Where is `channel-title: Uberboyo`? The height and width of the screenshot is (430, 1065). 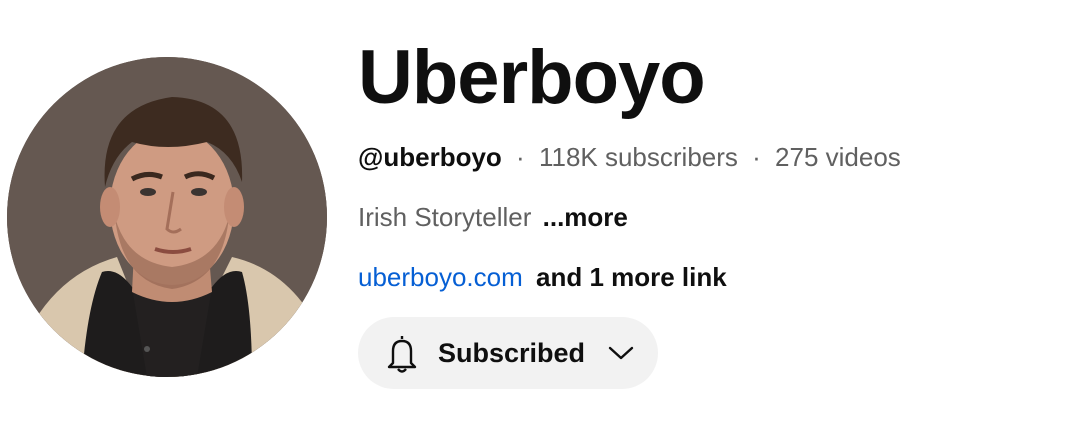
channel-title: Uberboyo is located at coordinates (532, 77).